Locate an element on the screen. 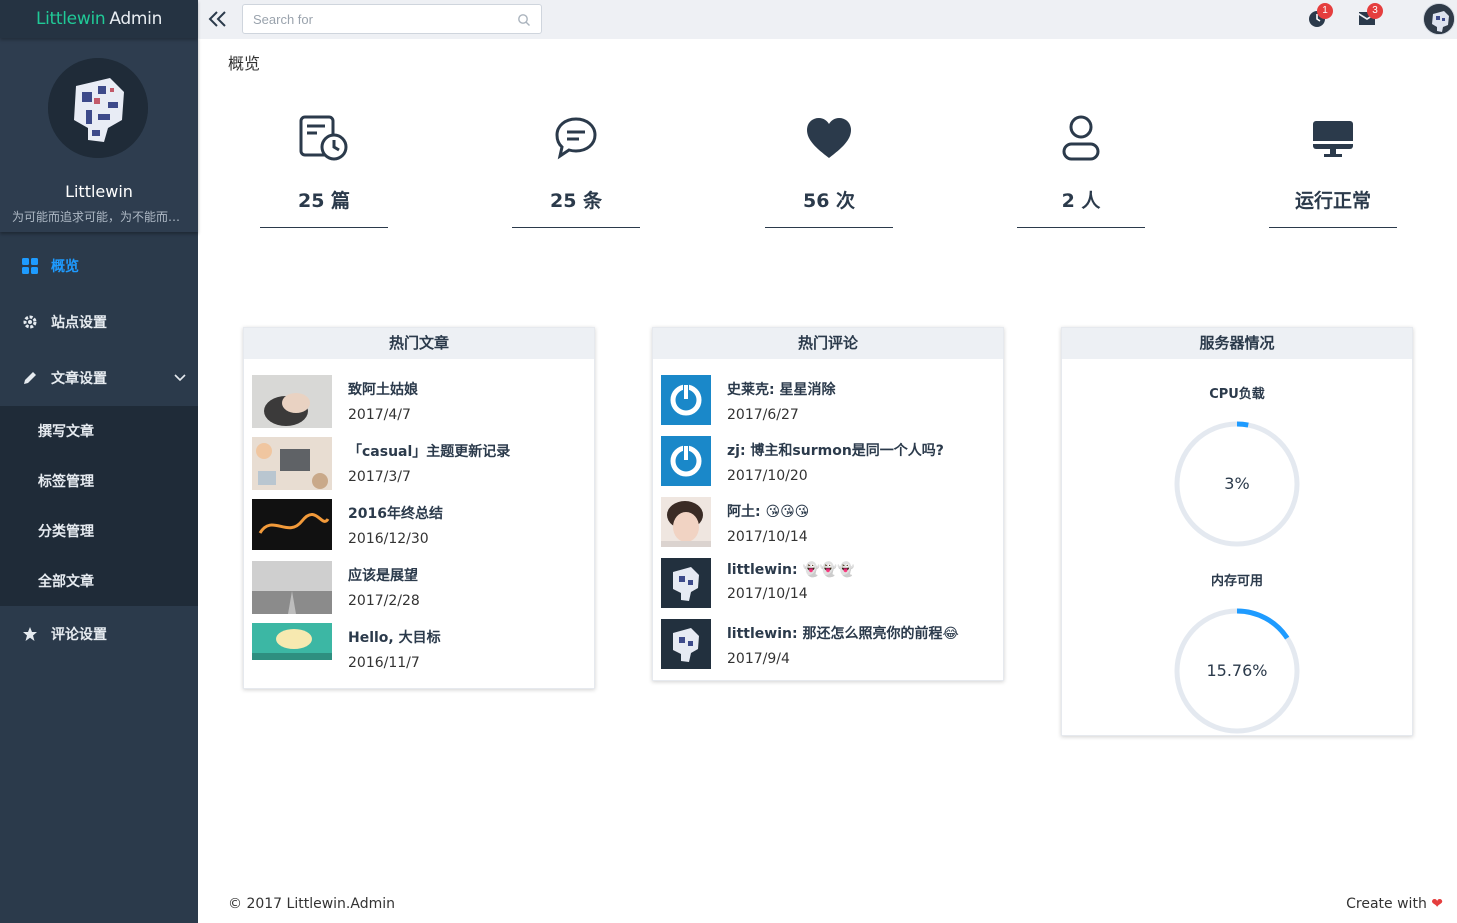 This screenshot has width=1457, height=923. heart-icon is located at coordinates (829, 138).